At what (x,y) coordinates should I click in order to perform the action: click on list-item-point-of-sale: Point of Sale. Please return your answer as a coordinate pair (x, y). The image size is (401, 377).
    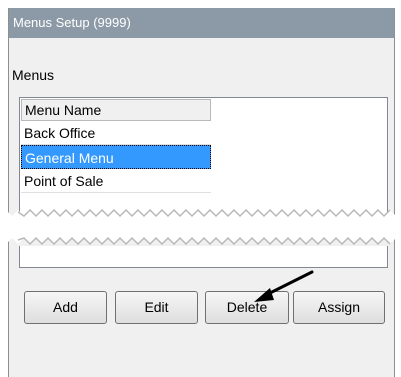
    Looking at the image, I should click on (116, 181).